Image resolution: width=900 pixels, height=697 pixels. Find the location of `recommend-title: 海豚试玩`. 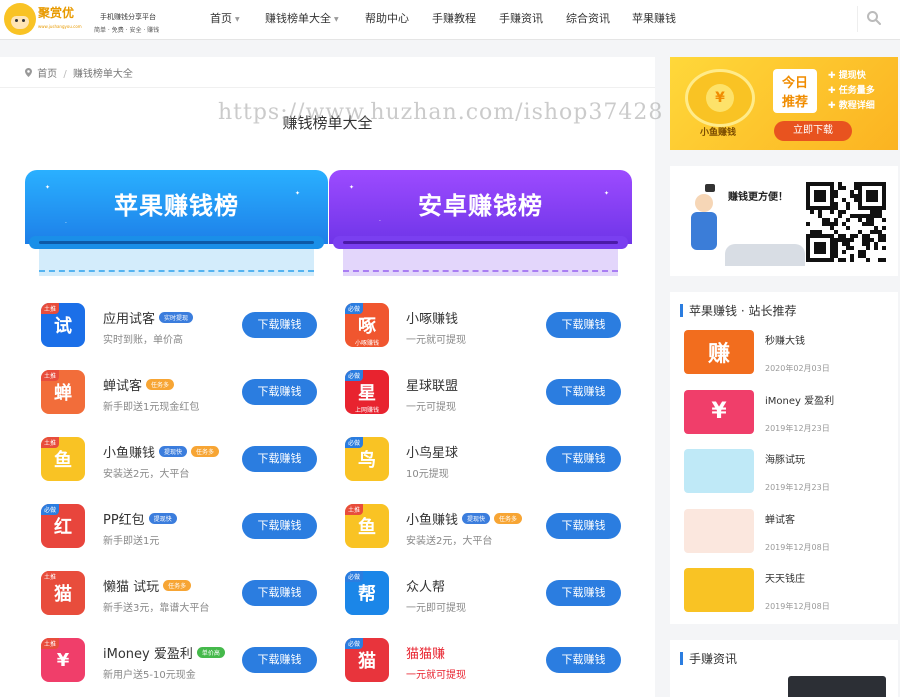

recommend-title: 海豚试玩 is located at coordinates (785, 458).